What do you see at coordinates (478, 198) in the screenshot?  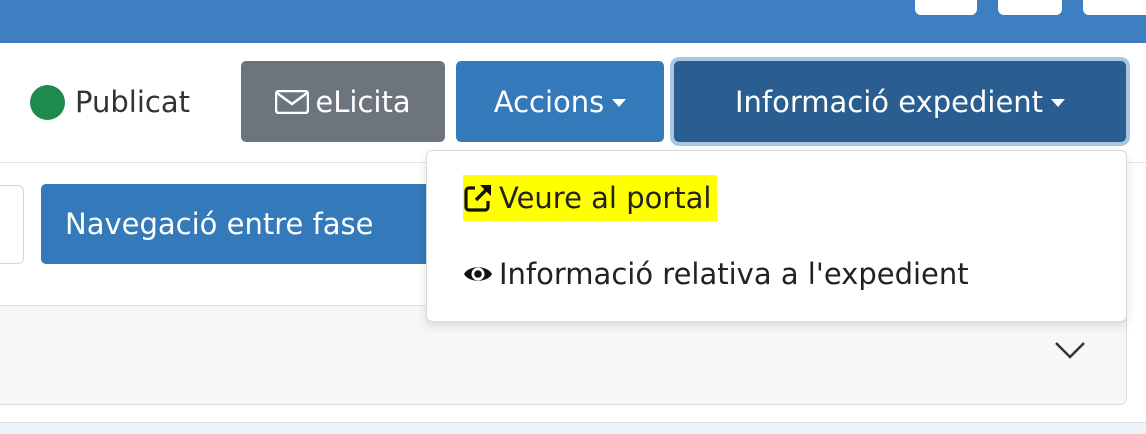 I see `external-link-icon` at bounding box center [478, 198].